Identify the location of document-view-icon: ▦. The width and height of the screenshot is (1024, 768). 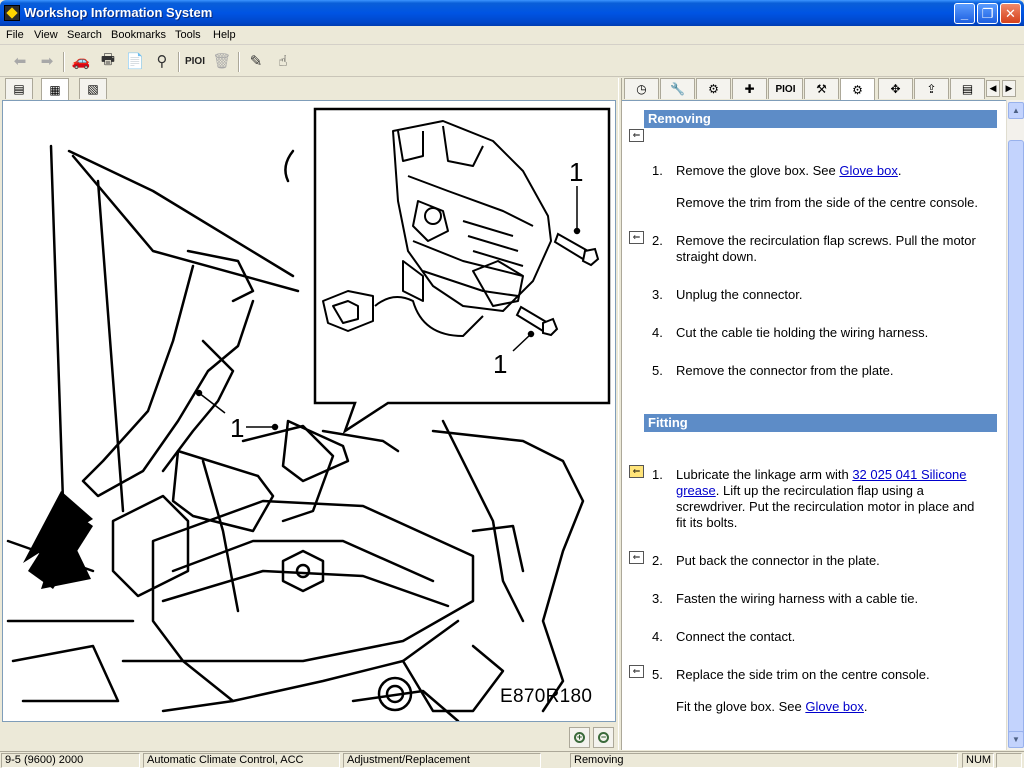
(55, 89).